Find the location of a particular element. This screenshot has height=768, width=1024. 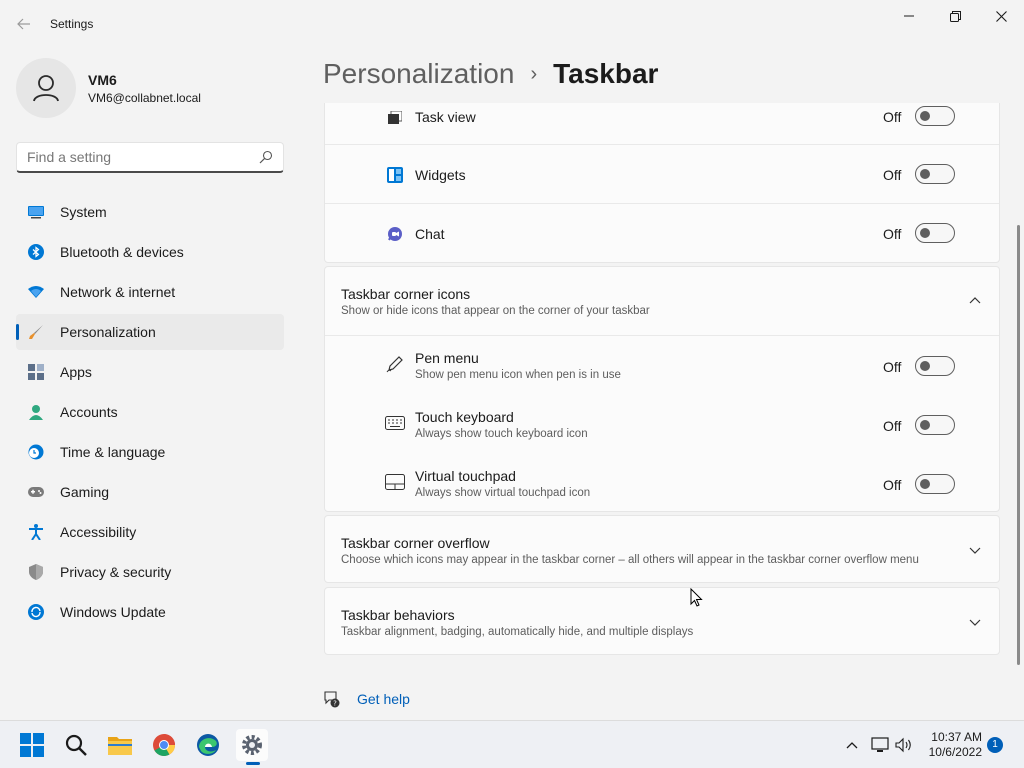

touch-keyboard-state: Off is located at coordinates (892, 426).